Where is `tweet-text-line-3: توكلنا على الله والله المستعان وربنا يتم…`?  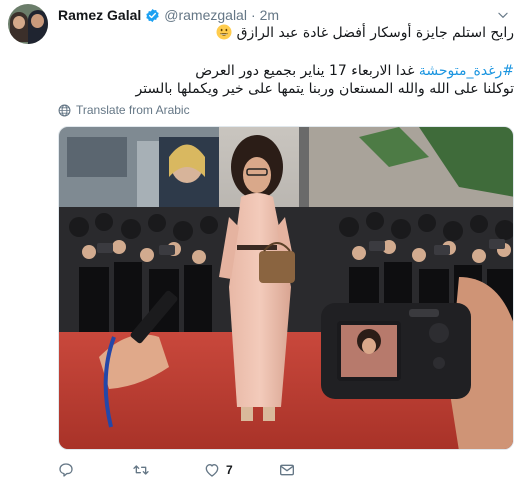
tweet-text-line-3: توكلنا على الله والله المستعان وربنا يتم… is located at coordinates (286, 89).